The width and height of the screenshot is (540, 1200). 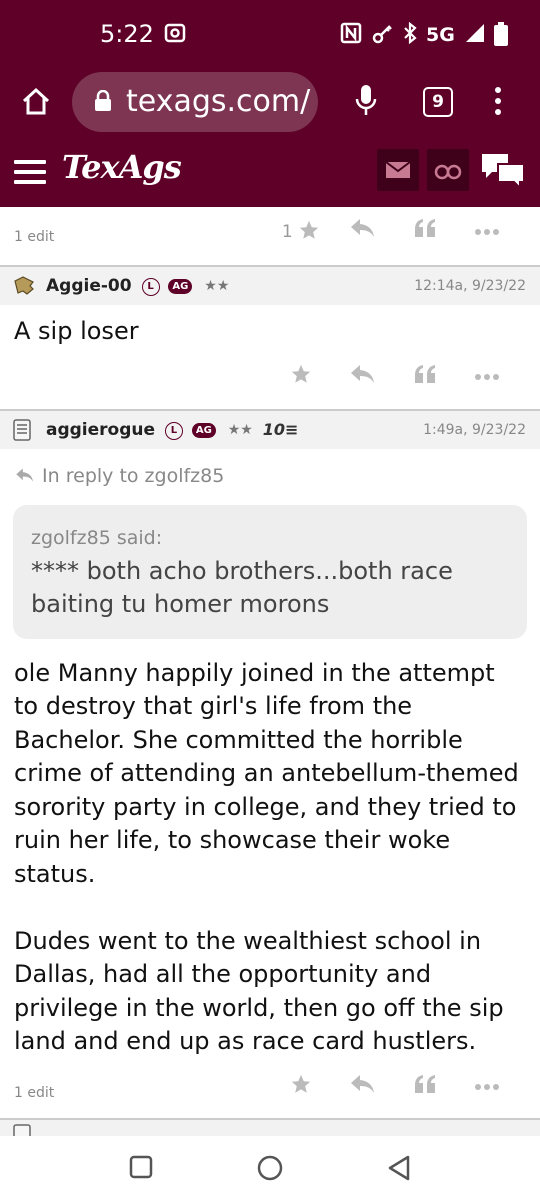 What do you see at coordinates (475, 35) in the screenshot?
I see `signal-icon` at bounding box center [475, 35].